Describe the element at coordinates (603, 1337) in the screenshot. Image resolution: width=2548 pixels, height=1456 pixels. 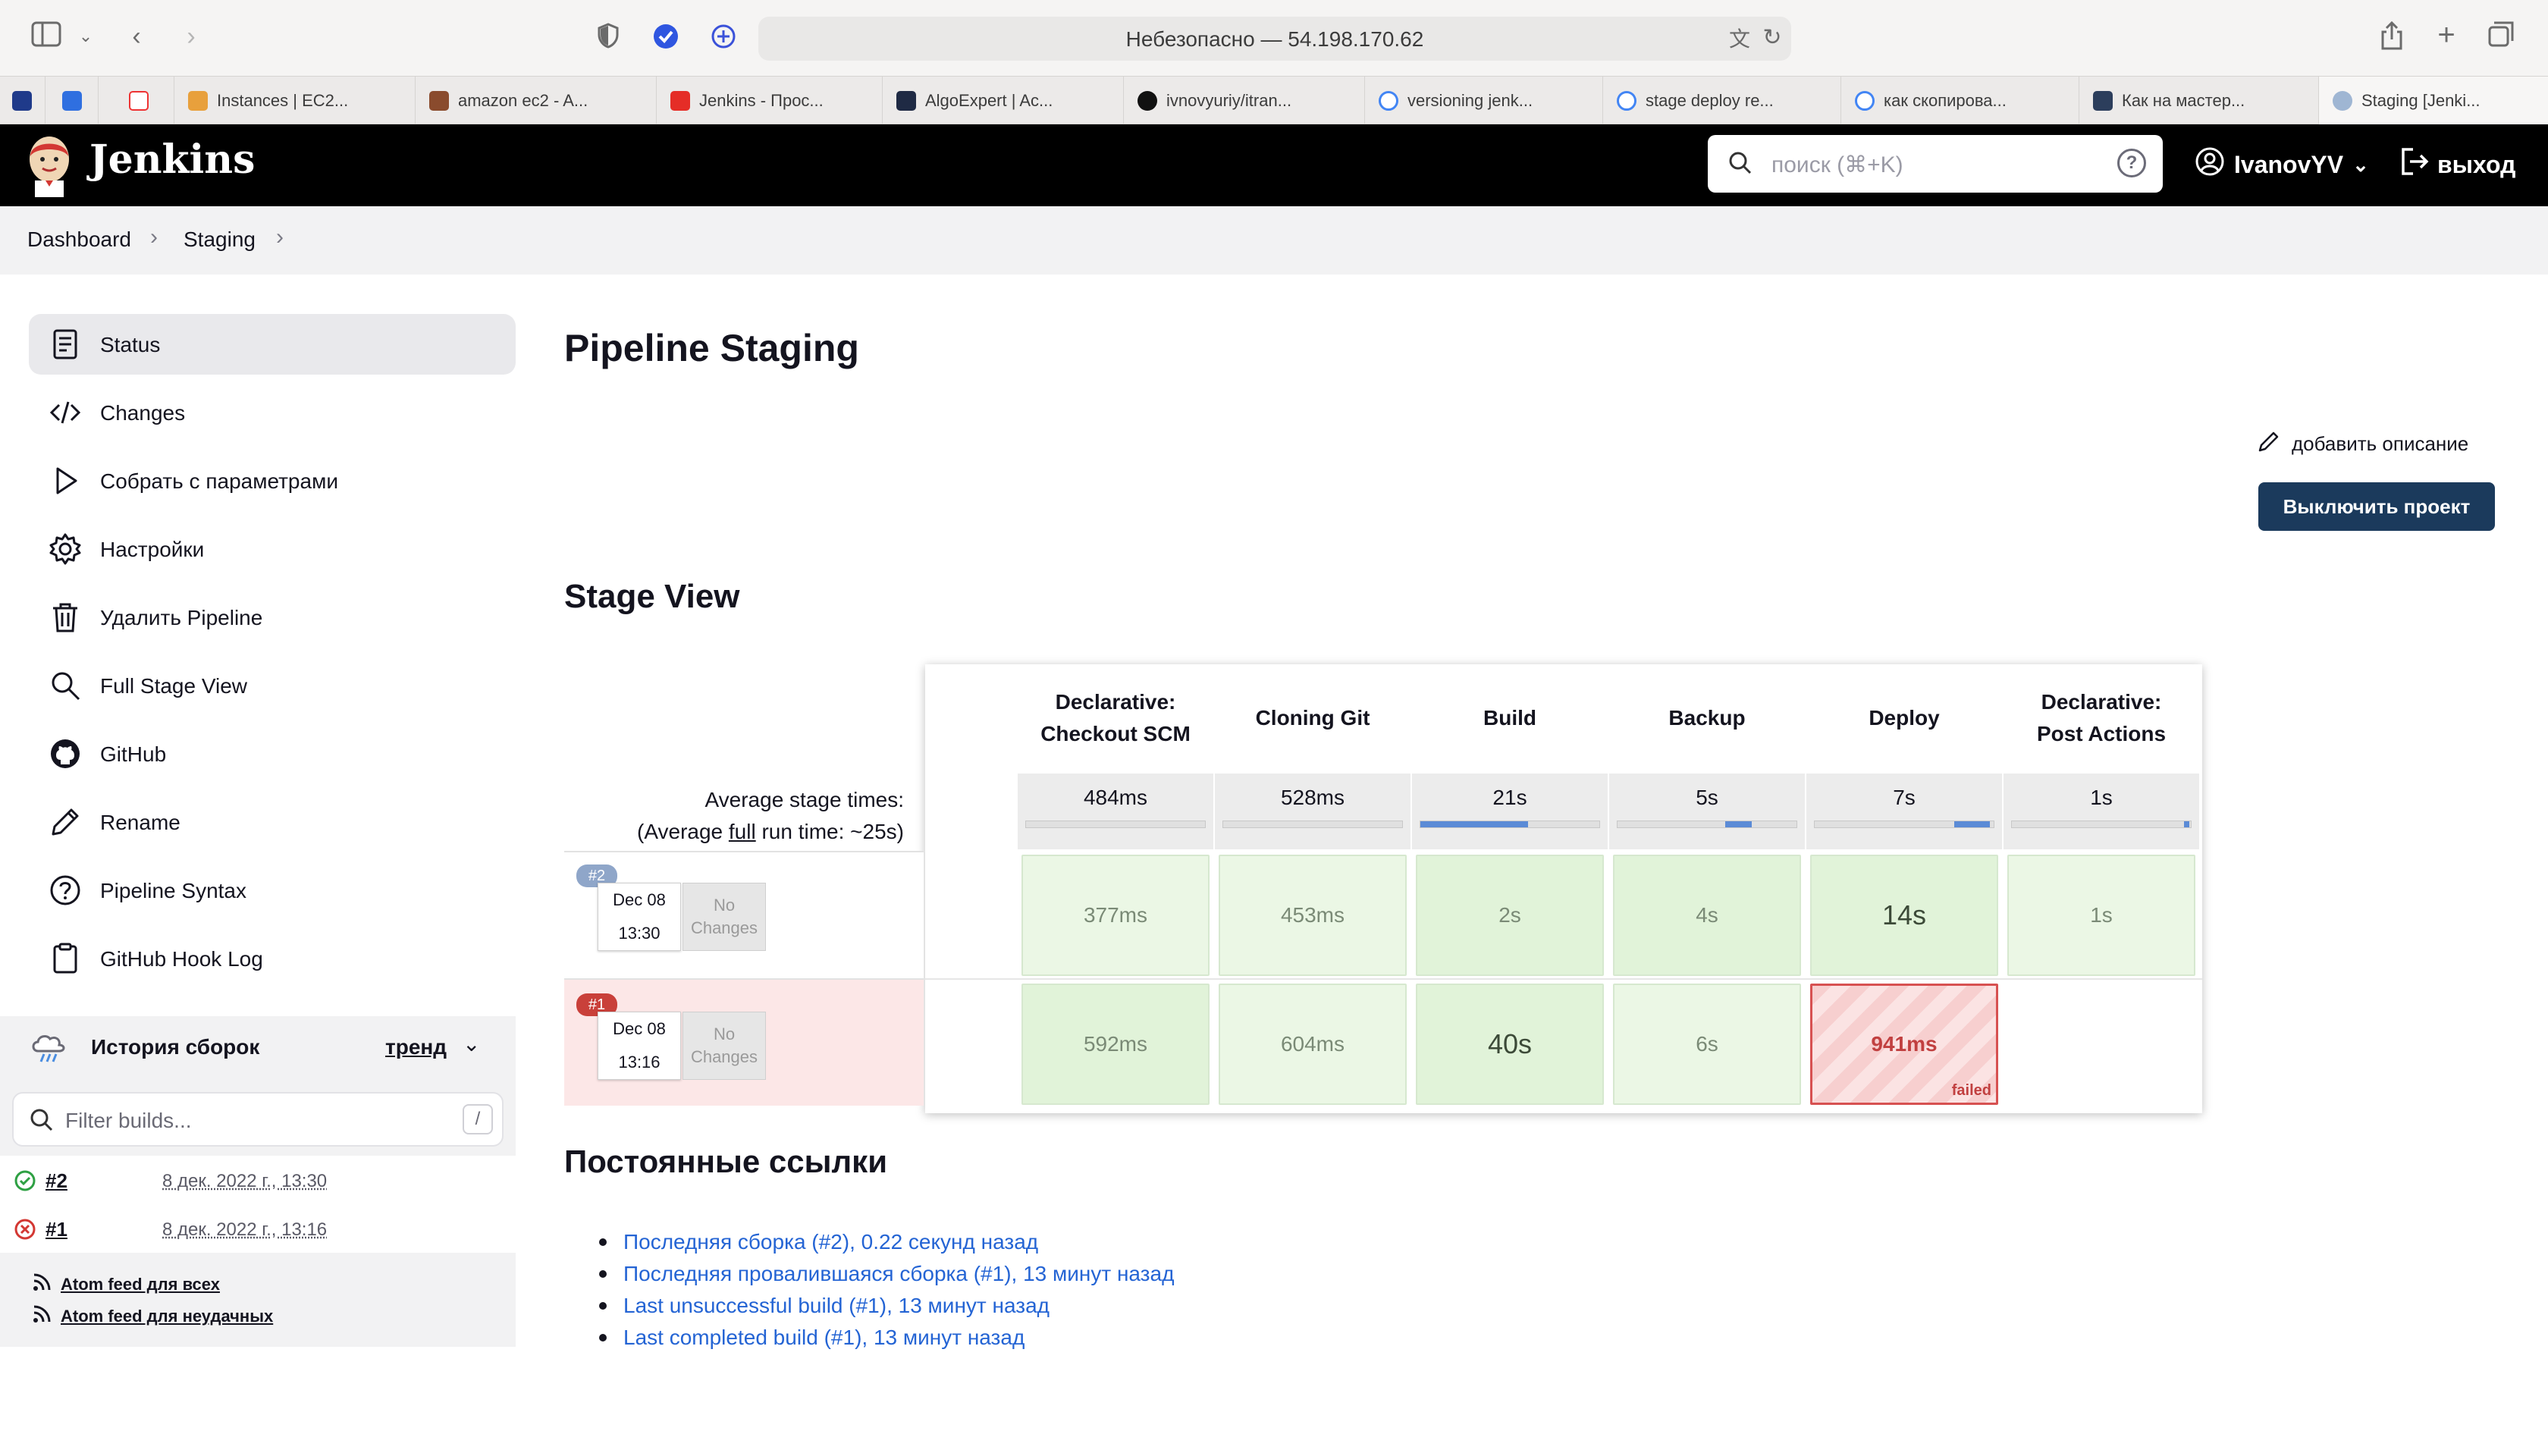
I see `bullet-icon` at that location.